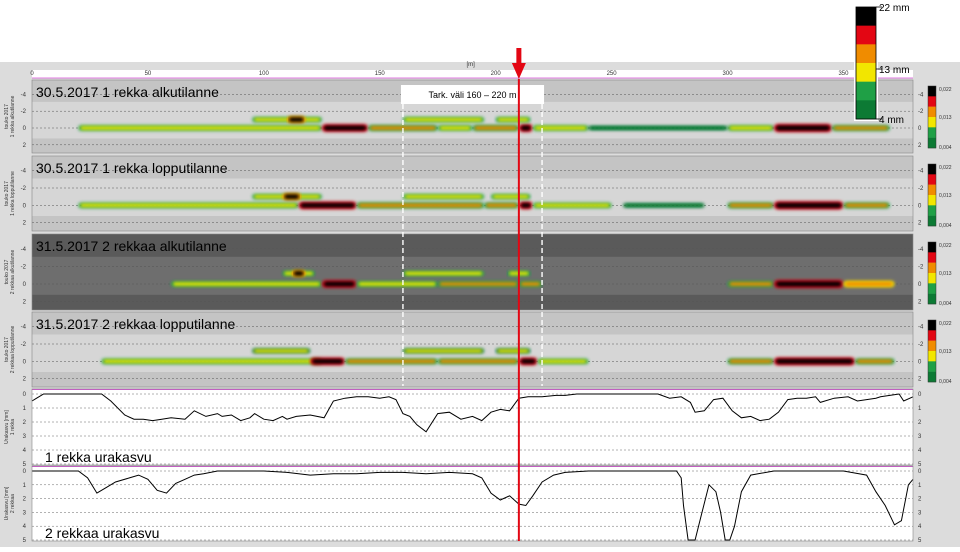 The width and height of the screenshot is (960, 552). Describe the element at coordinates (519, 56) in the screenshot. I see `position-arrow-shaft` at that location.